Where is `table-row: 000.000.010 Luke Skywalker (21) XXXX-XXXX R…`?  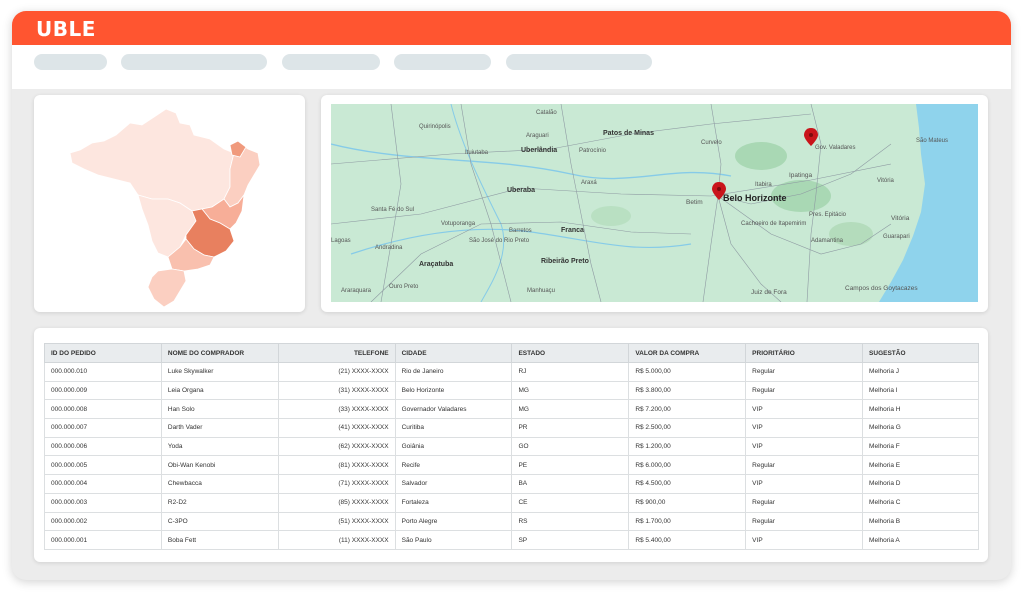 table-row: 000.000.010 Luke Skywalker (21) XXXX-XXXX R… is located at coordinates (511, 372).